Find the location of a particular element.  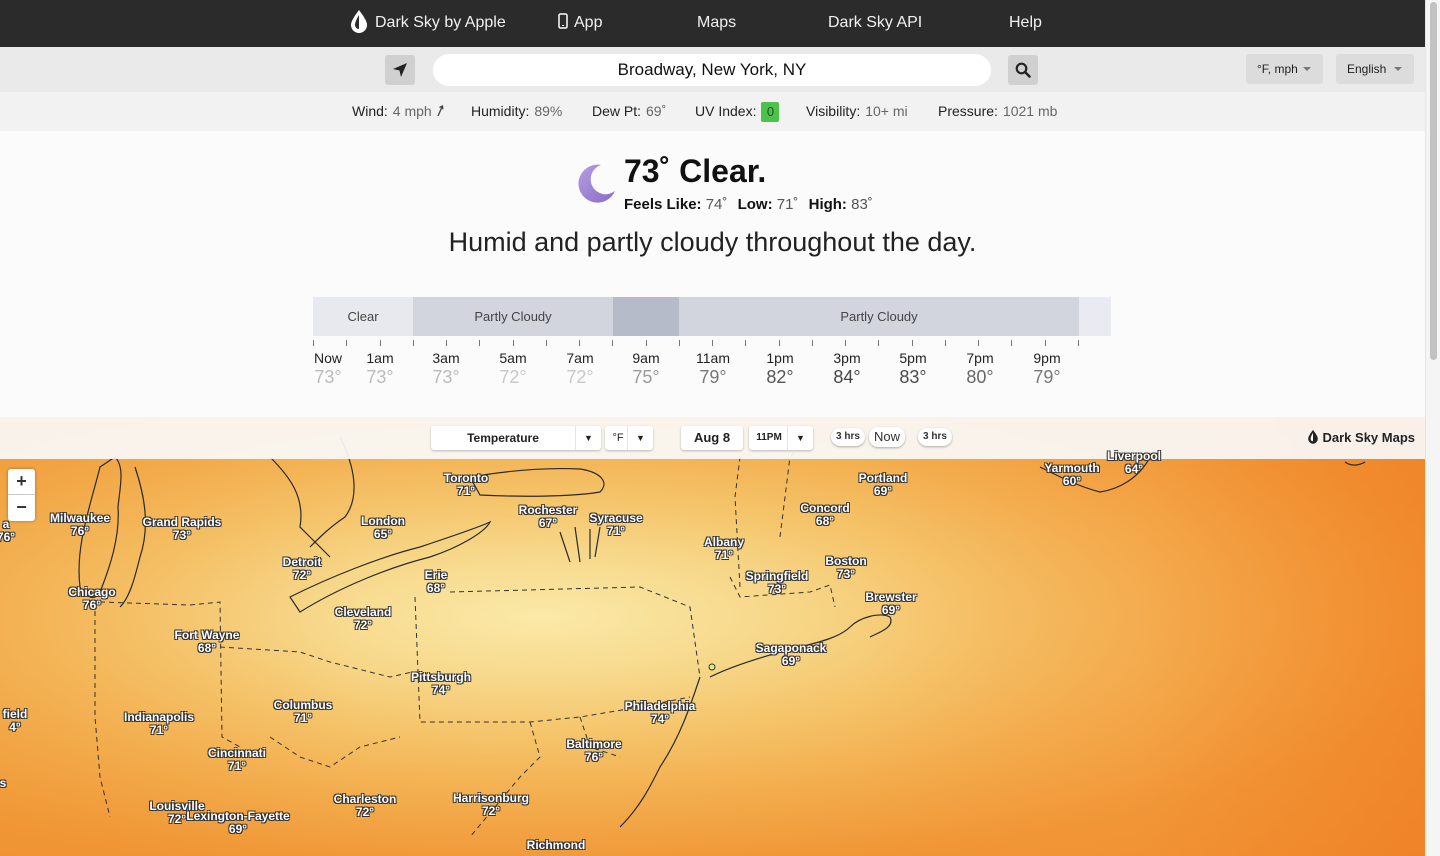

hour-temp: 82° is located at coordinates (780, 377).